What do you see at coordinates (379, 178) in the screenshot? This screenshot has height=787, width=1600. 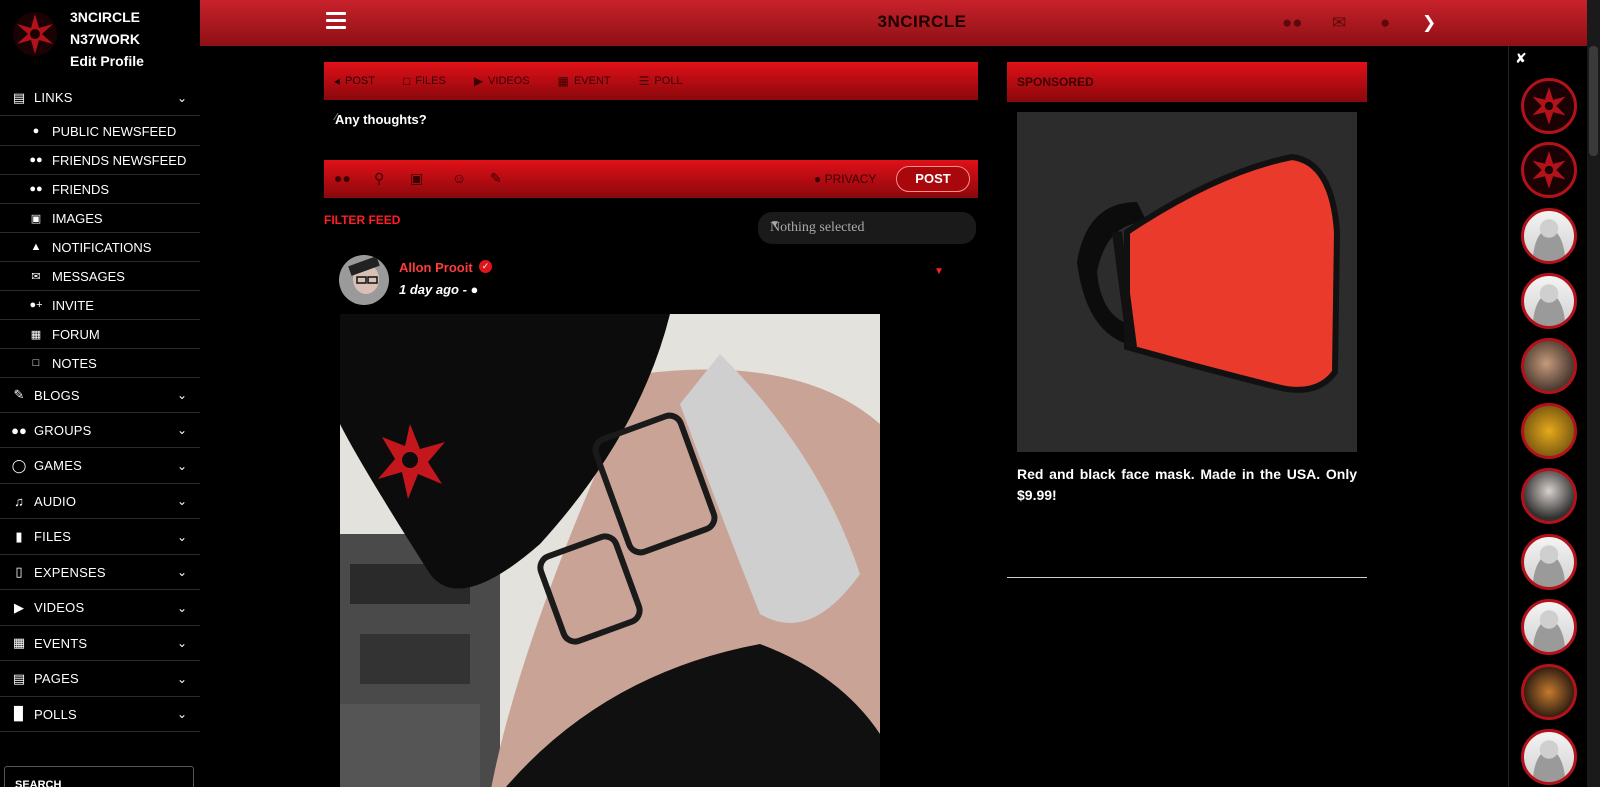 I see `location-pin-icon: ⚲` at bounding box center [379, 178].